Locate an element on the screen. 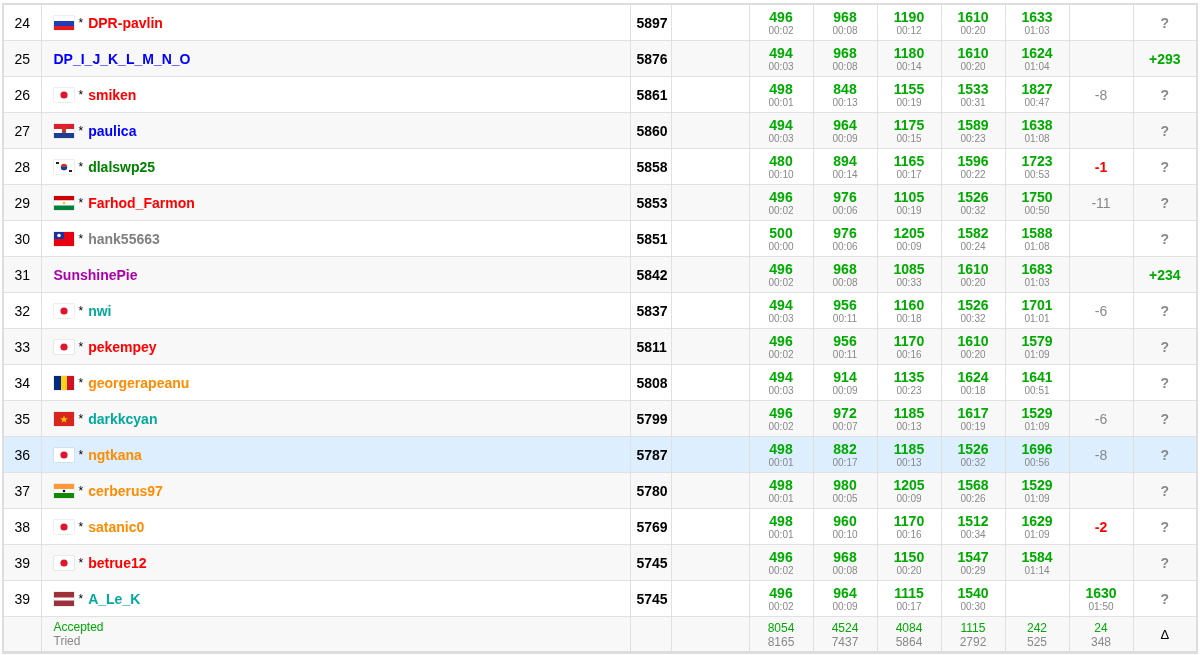 The height and width of the screenshot is (655, 1200). contestant-link: smiken is located at coordinates (112, 94).